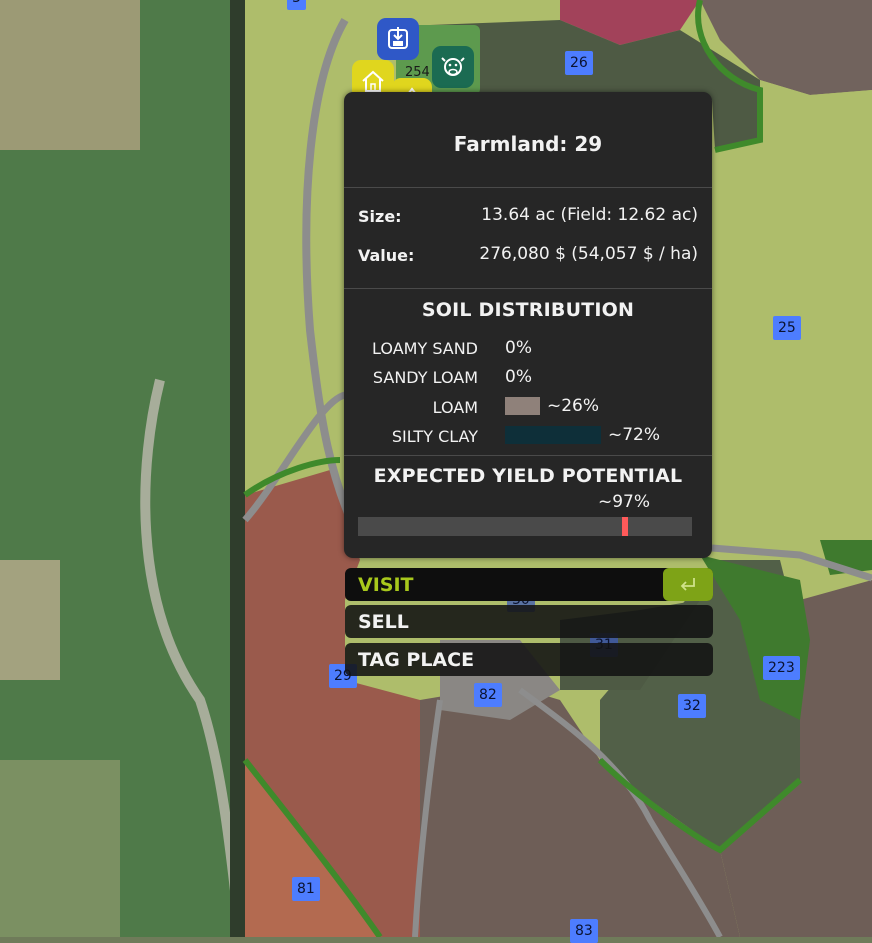  What do you see at coordinates (588, 254) in the screenshot?
I see `value-value: 276,080 $ (54,057 $ / ha)` at bounding box center [588, 254].